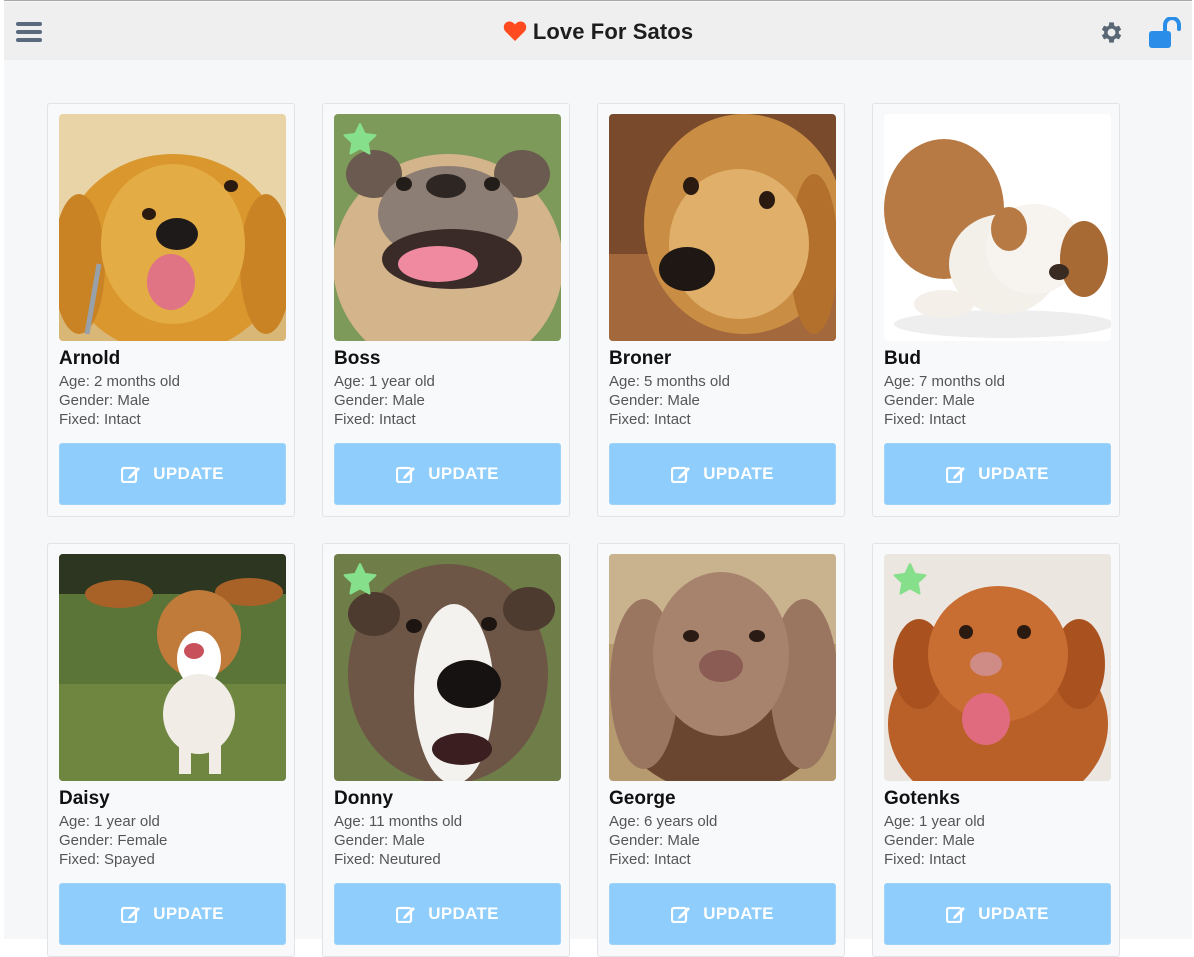 This screenshot has height=957, width=1194. Describe the element at coordinates (1164, 33) in the screenshot. I see `unlock-icon` at that location.